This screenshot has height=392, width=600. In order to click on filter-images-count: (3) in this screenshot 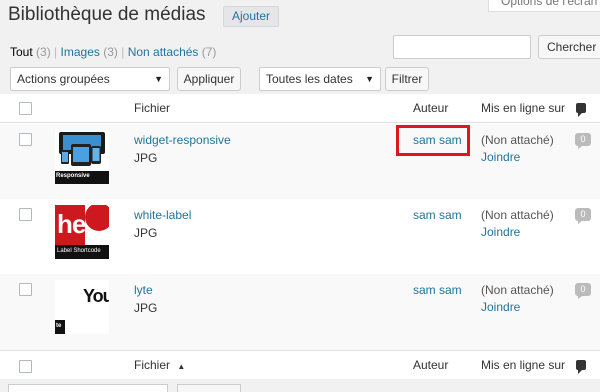, I will do `click(110, 52)`.